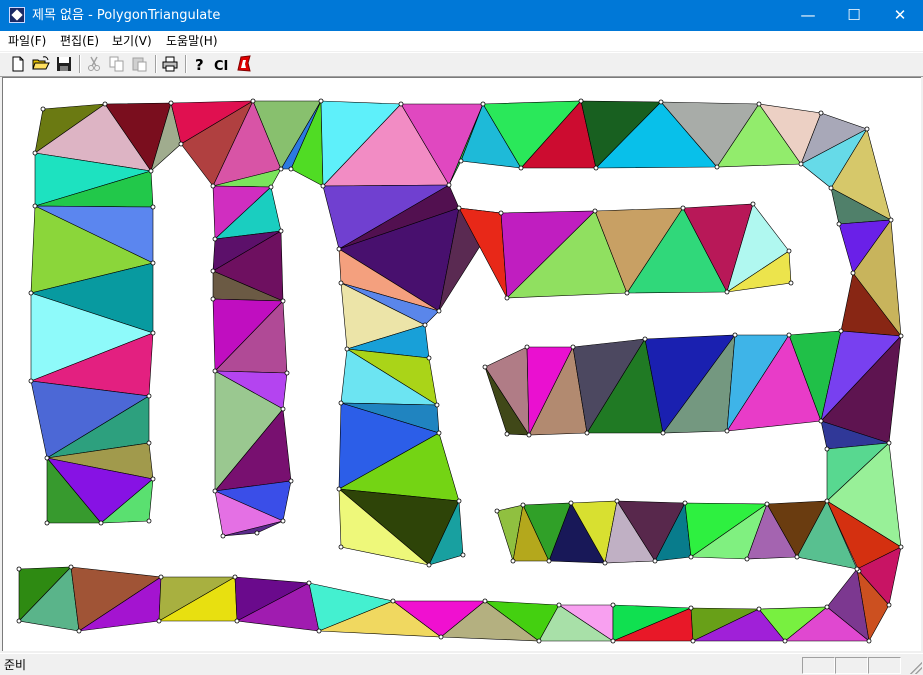 Image resolution: width=923 pixels, height=675 pixels. What do you see at coordinates (461, 15) in the screenshot?
I see `title-bar: 제목 없음 - PolygonTriangulate — ☐ ✕` at bounding box center [461, 15].